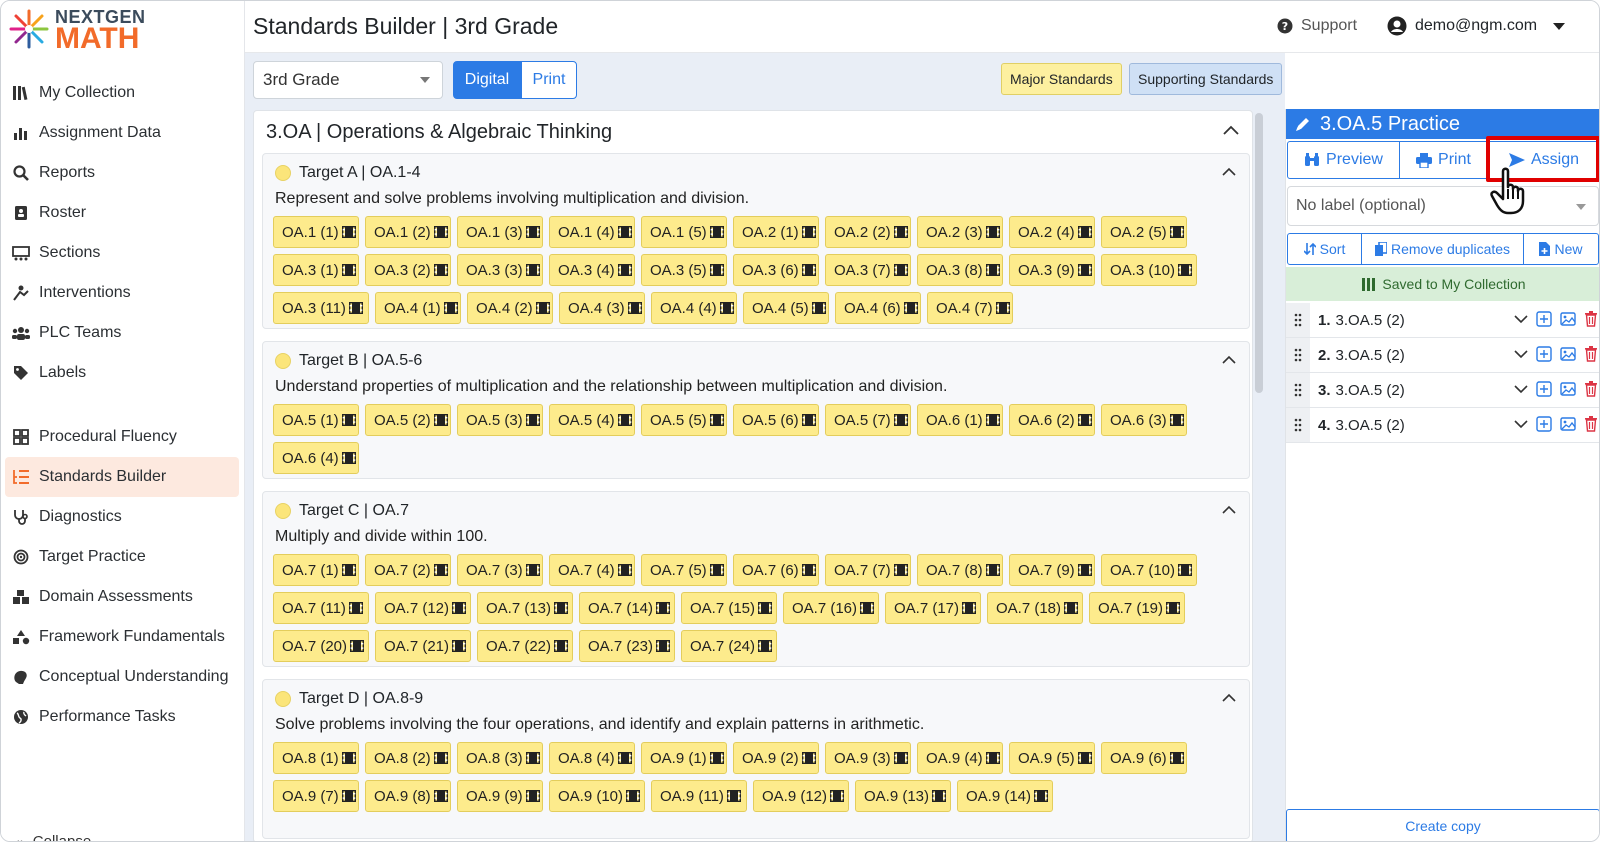  What do you see at coordinates (500, 796) in the screenshot?
I see `standard-chip: OA.9 (9)` at bounding box center [500, 796].